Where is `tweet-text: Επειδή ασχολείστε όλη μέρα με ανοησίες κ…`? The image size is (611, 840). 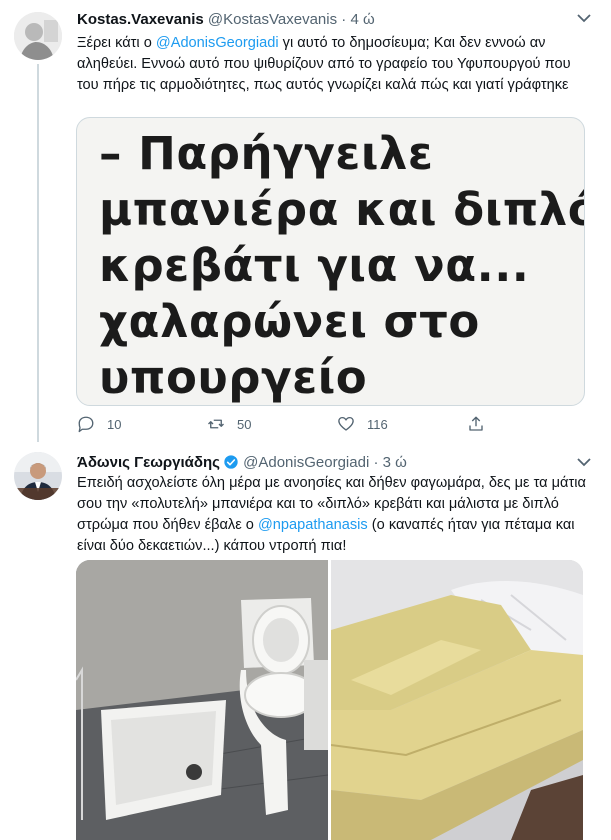 tweet-text: Επειδή ασχολείστε όλη μέρα με ανοησίες κ… is located at coordinates (332, 515).